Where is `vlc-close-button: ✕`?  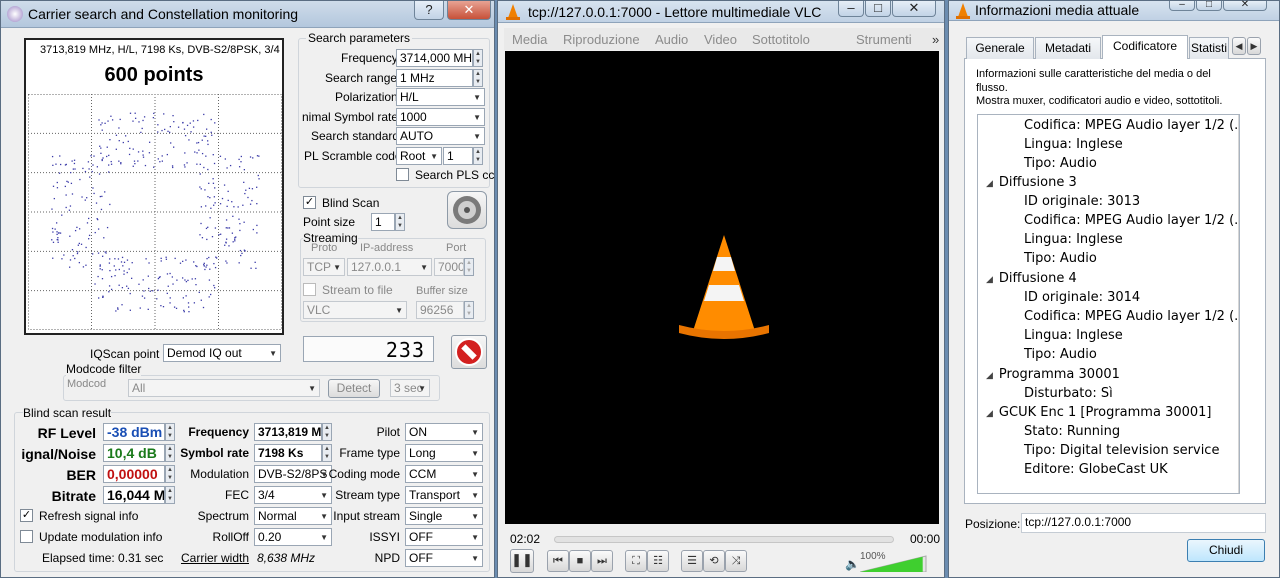 vlc-close-button: ✕ is located at coordinates (914, 9).